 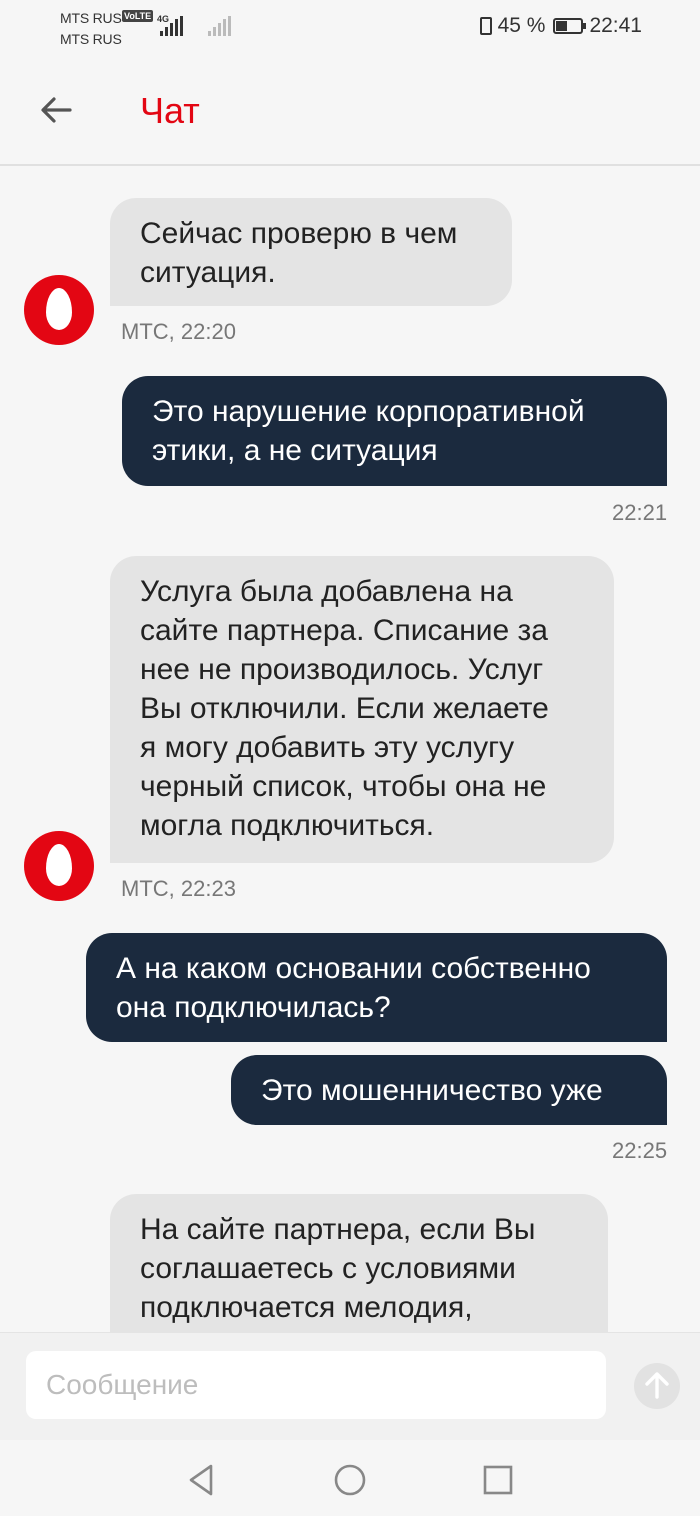 I want to click on nav-recents-button, so click(x=498, y=1480).